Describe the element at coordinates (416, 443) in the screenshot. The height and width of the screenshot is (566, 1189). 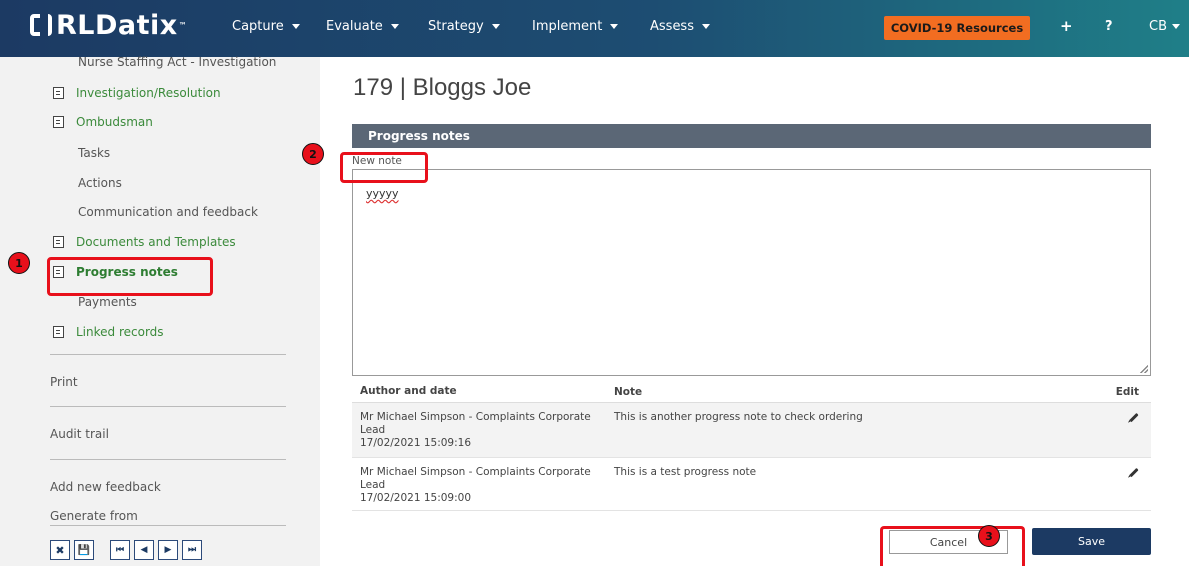
I see `note-date: 17/02/2021 15:09:16` at that location.